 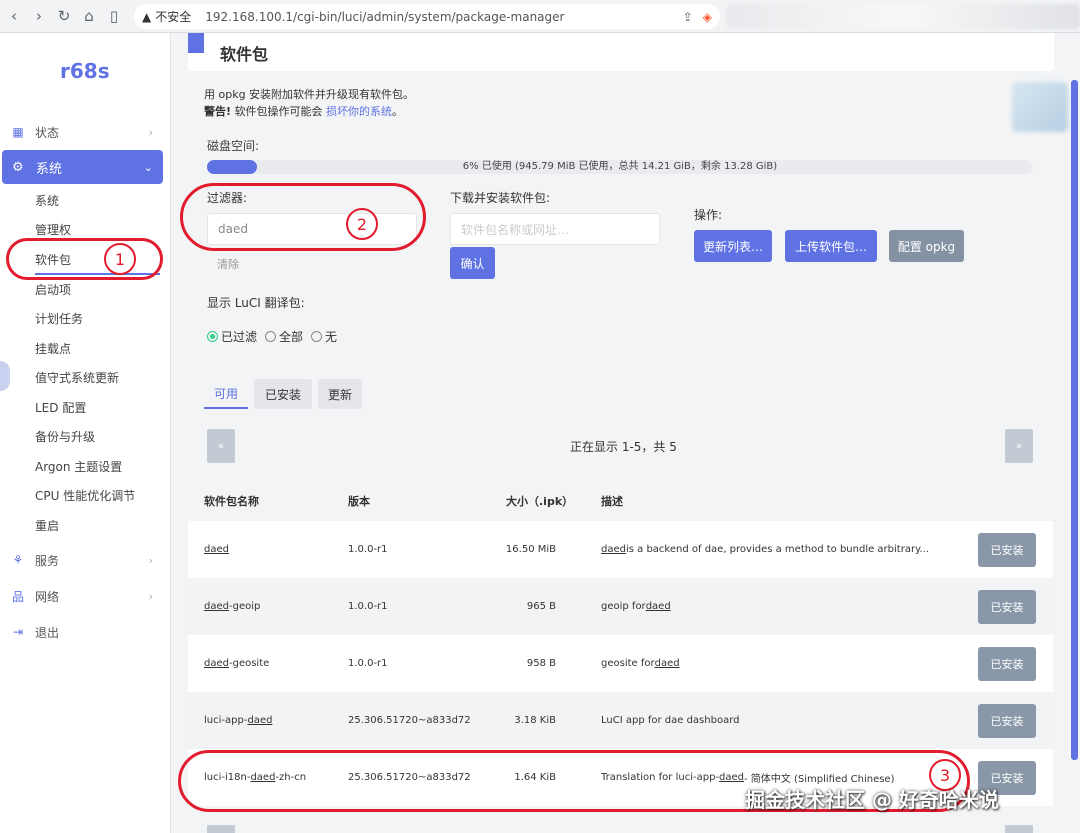 I want to click on luci-translation-options: 已过滤 全部 无, so click(x=276, y=336).